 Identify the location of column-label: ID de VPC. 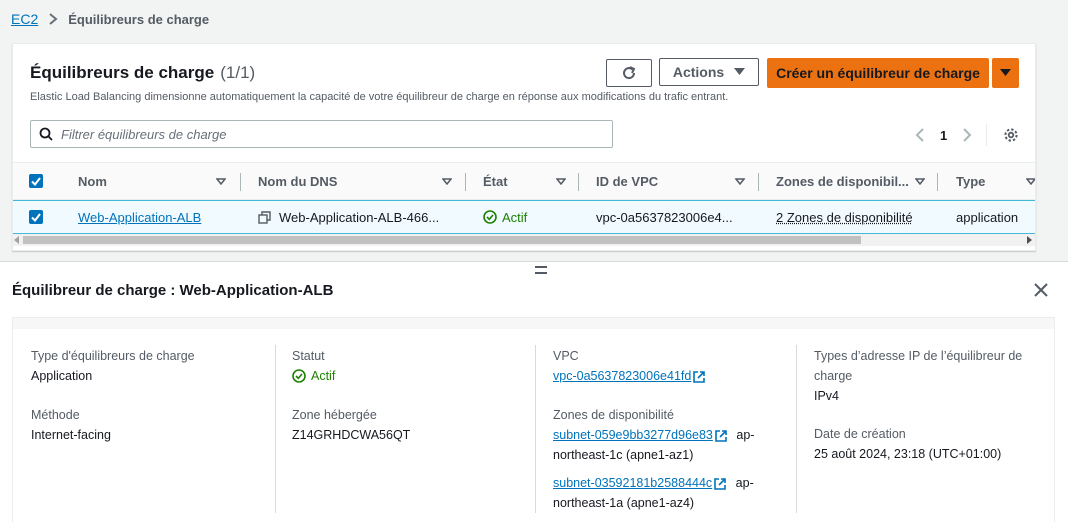
(627, 181).